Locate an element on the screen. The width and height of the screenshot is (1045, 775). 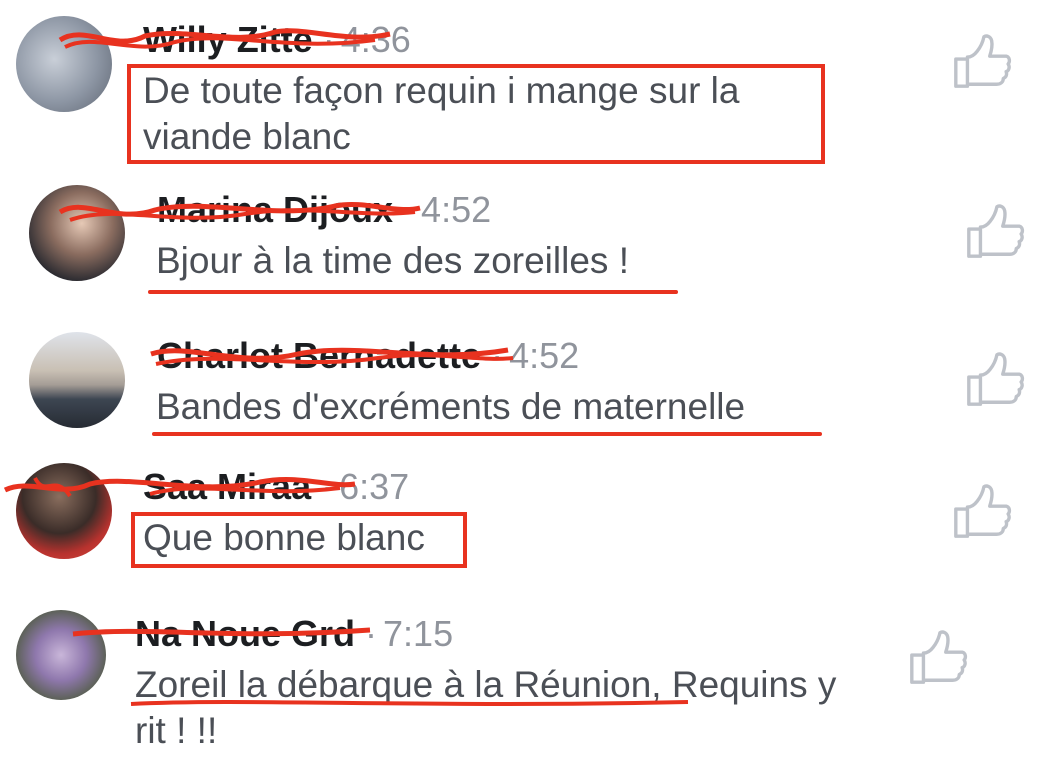
comment-text: Bandes d'excréments de maternelle is located at coordinates (451, 406).